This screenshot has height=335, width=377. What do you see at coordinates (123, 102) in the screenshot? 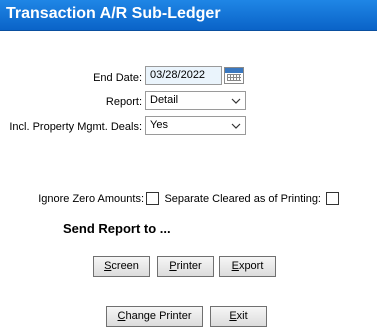
I see `report-label: Report:` at bounding box center [123, 102].